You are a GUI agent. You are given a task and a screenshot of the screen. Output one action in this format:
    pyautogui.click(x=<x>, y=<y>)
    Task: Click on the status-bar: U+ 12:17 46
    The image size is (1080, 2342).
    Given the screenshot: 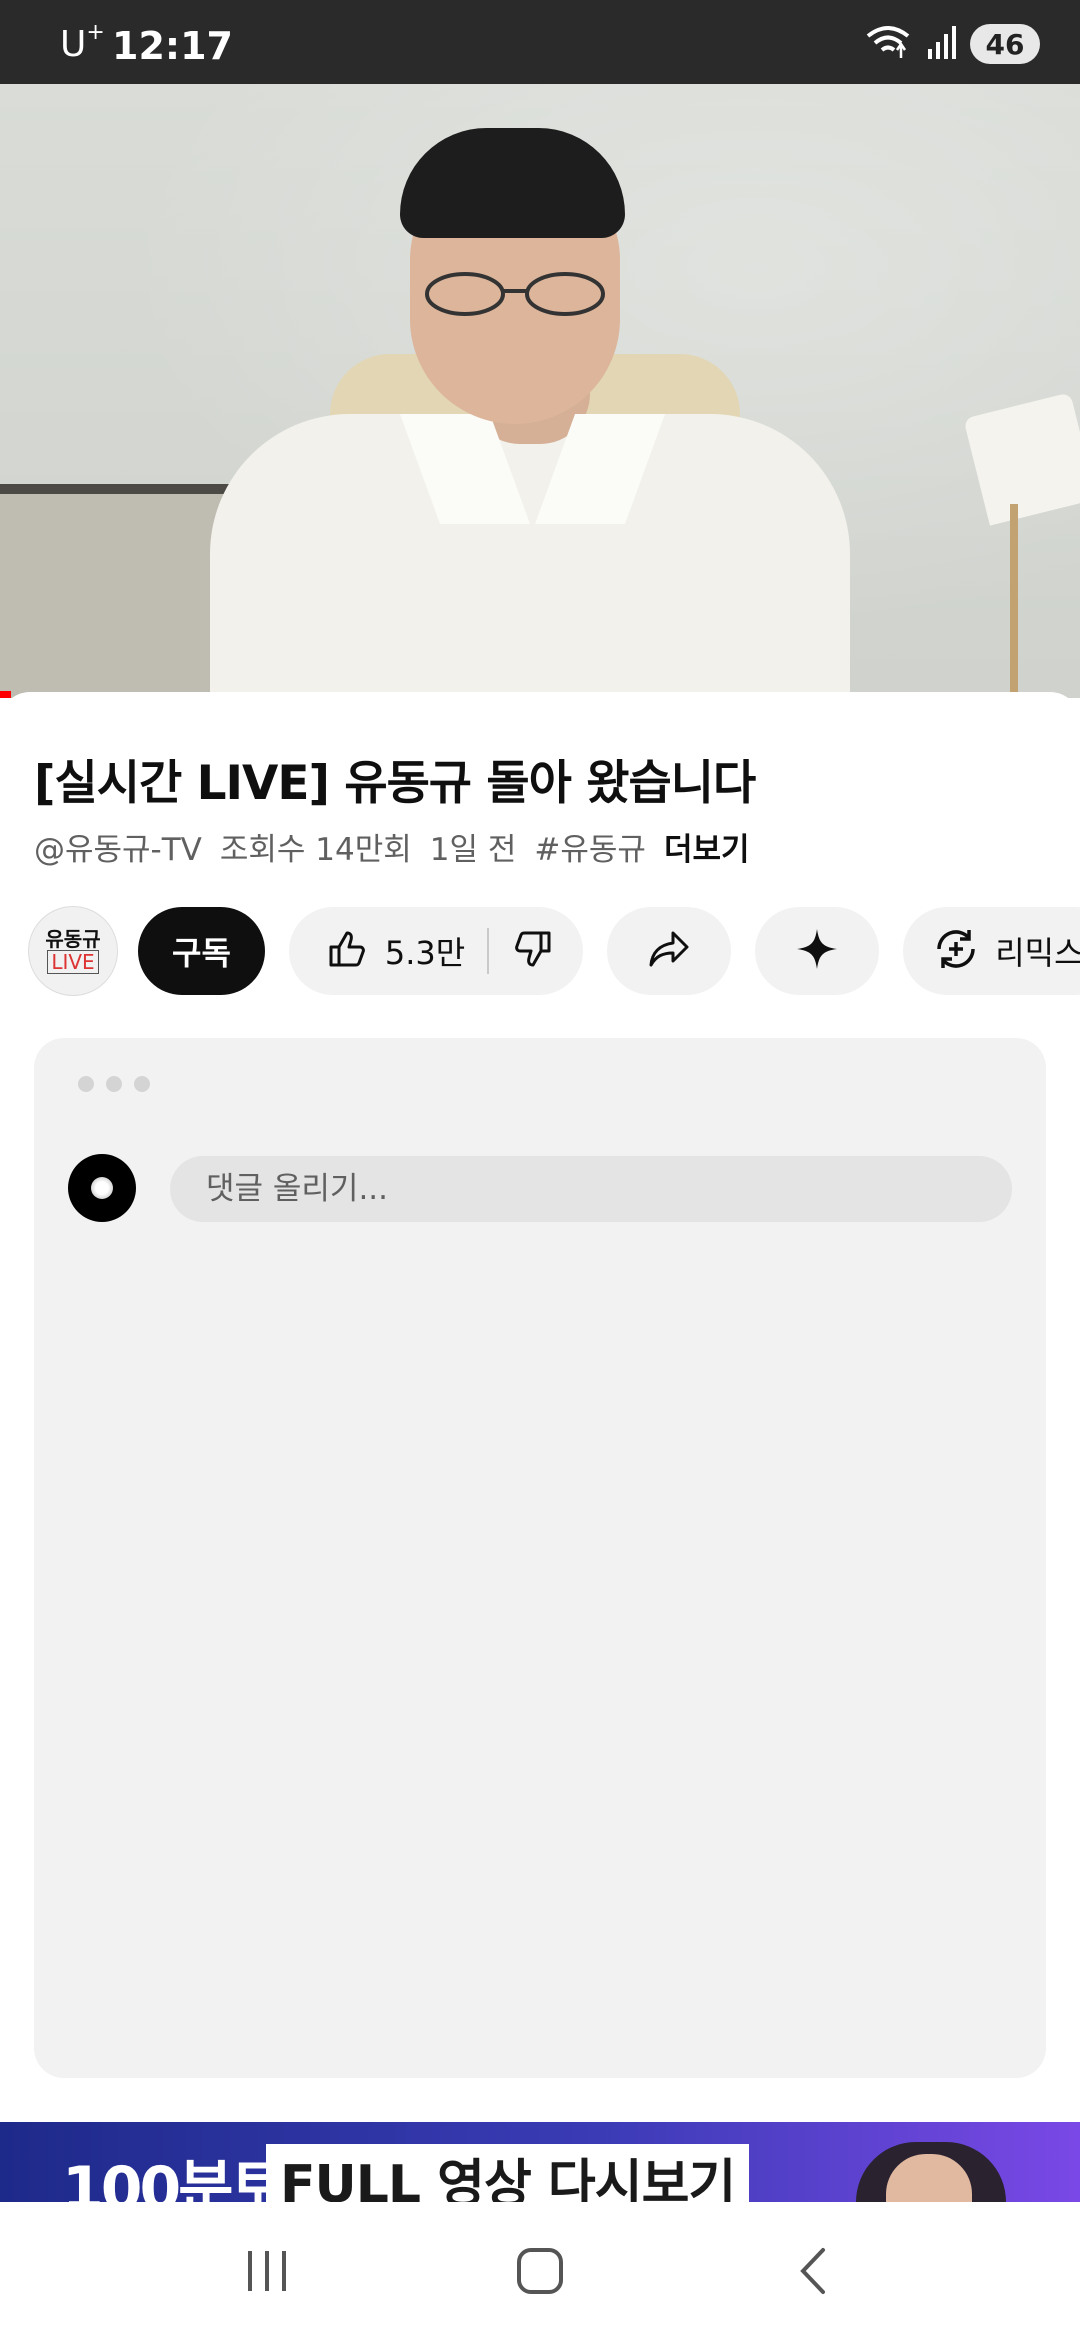 What is the action you would take?
    pyautogui.click(x=540, y=42)
    